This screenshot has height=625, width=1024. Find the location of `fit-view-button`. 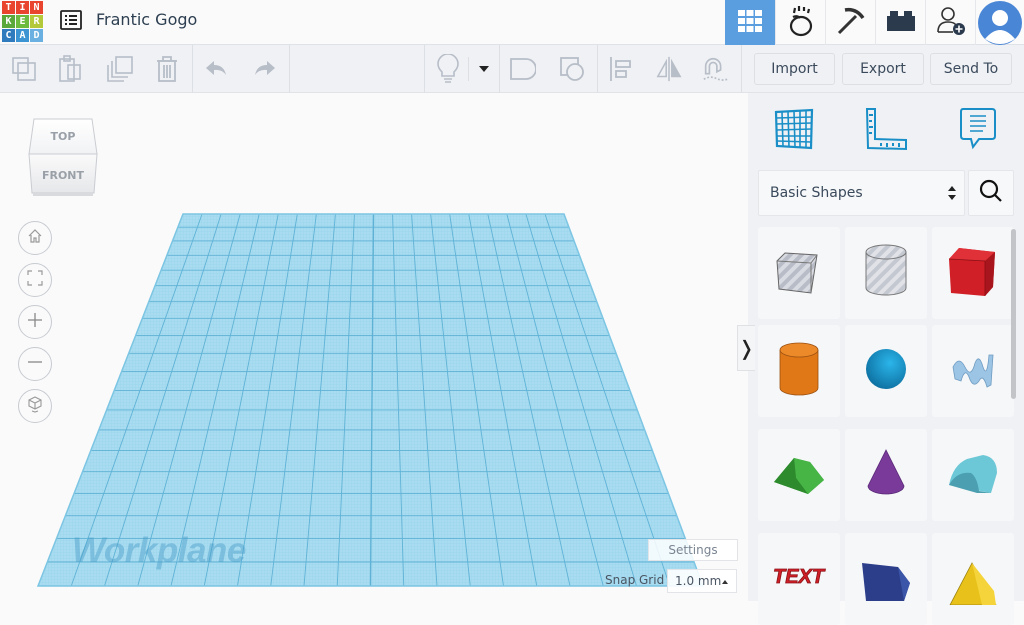

fit-view-button is located at coordinates (35, 280).